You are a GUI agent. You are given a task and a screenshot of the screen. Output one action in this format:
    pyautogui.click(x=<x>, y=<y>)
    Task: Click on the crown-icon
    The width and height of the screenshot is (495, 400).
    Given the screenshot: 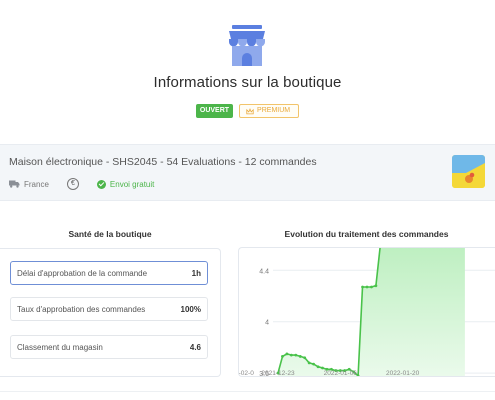 What is the action you would take?
    pyautogui.click(x=250, y=110)
    